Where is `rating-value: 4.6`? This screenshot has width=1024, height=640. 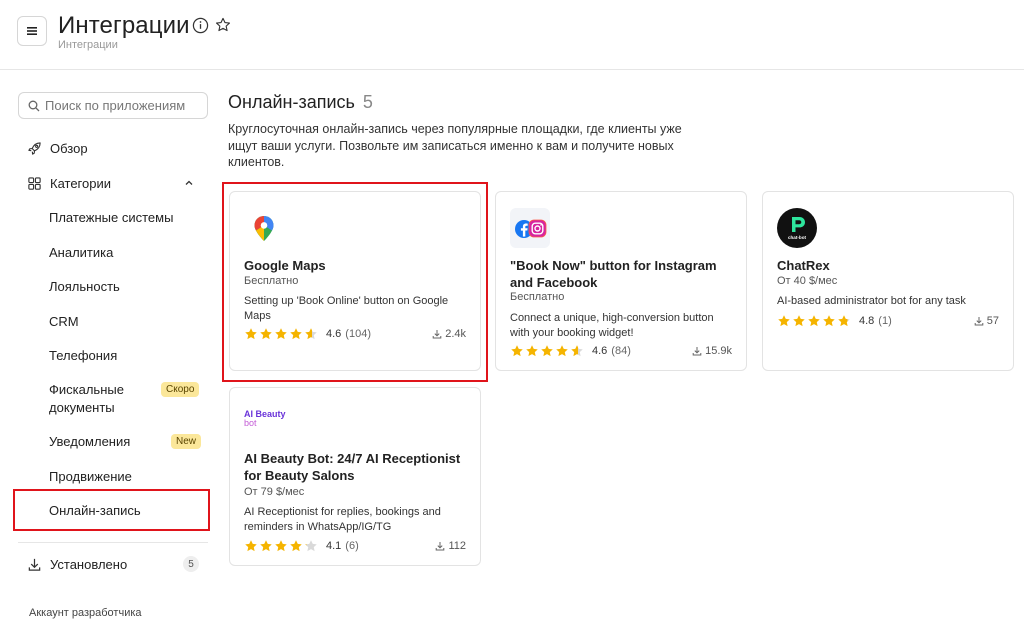
rating-value: 4.6 is located at coordinates (600, 351).